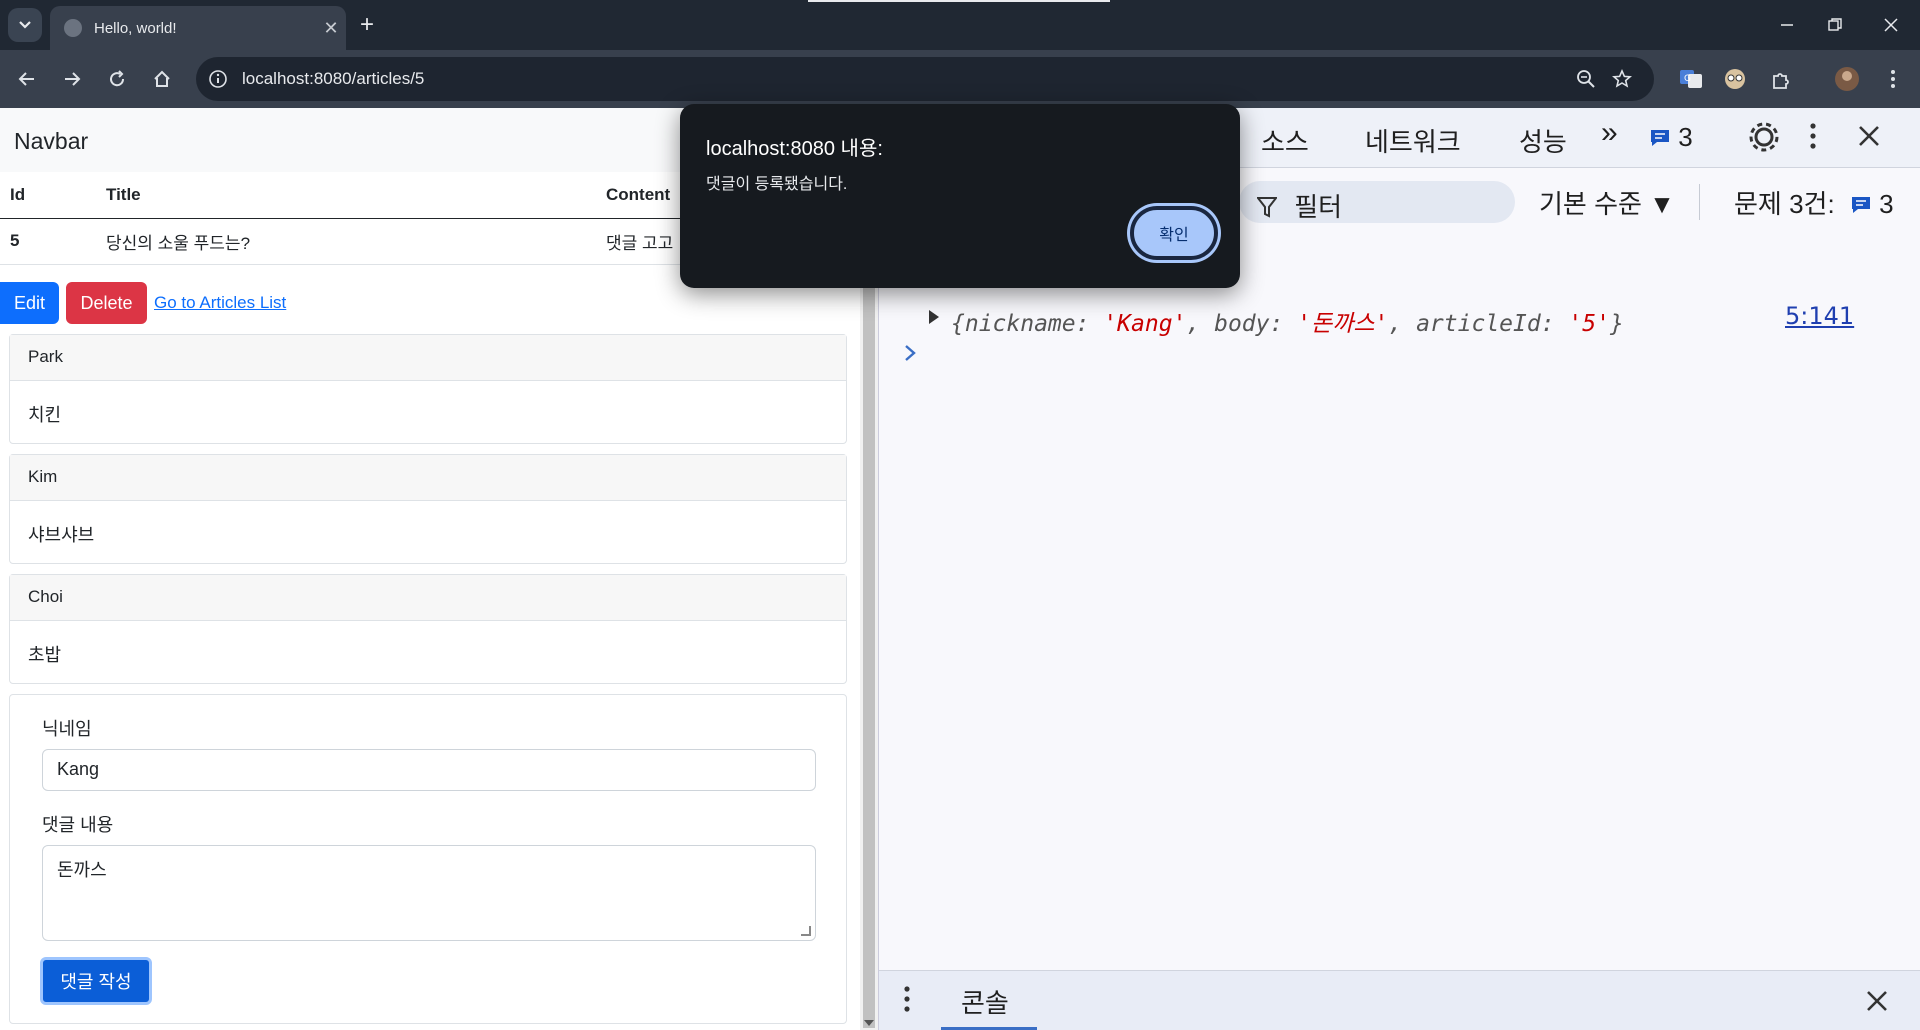 Image resolution: width=1920 pixels, height=1030 pixels. What do you see at coordinates (45, 415) in the screenshot?
I see `comment-body: 치킨` at bounding box center [45, 415].